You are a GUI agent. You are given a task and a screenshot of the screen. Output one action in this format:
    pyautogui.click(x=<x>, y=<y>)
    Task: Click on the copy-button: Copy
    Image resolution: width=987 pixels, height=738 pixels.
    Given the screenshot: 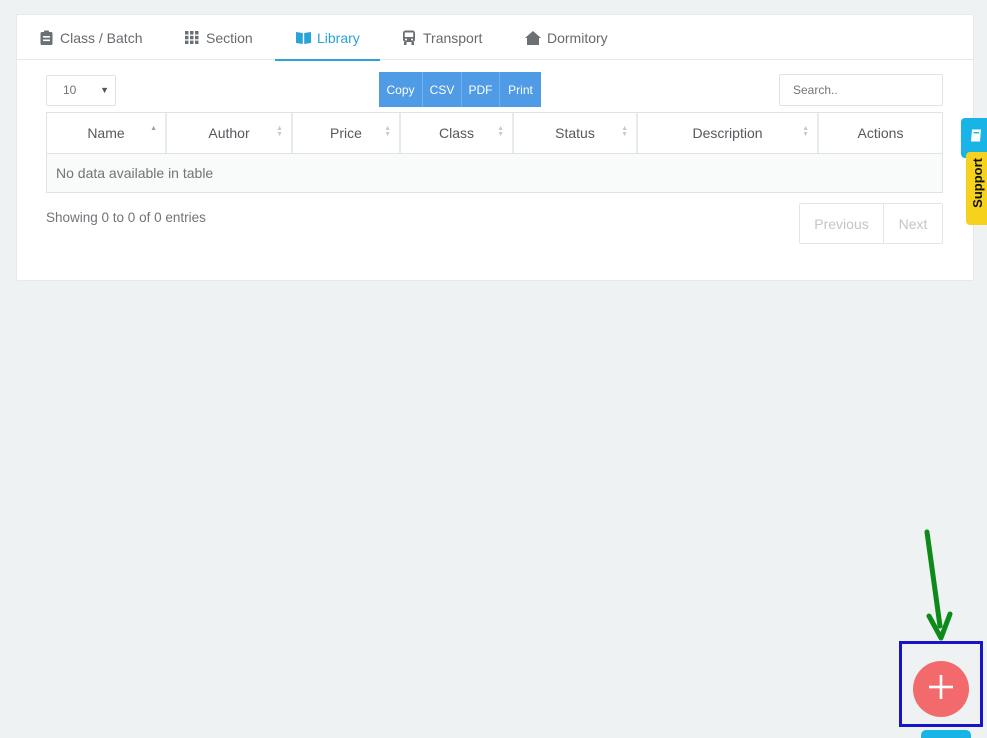 What is the action you would take?
    pyautogui.click(x=401, y=89)
    